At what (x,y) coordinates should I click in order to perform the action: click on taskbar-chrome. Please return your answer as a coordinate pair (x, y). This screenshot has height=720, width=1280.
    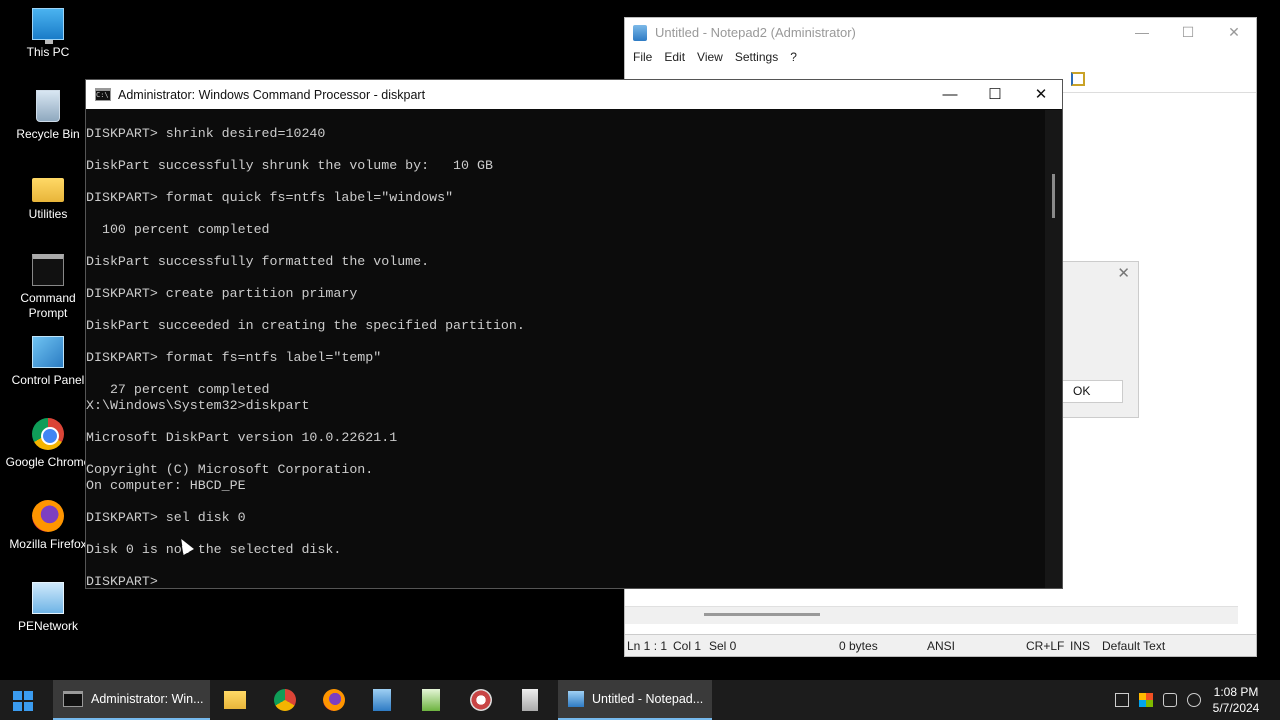
    Looking at the image, I should click on (285, 700).